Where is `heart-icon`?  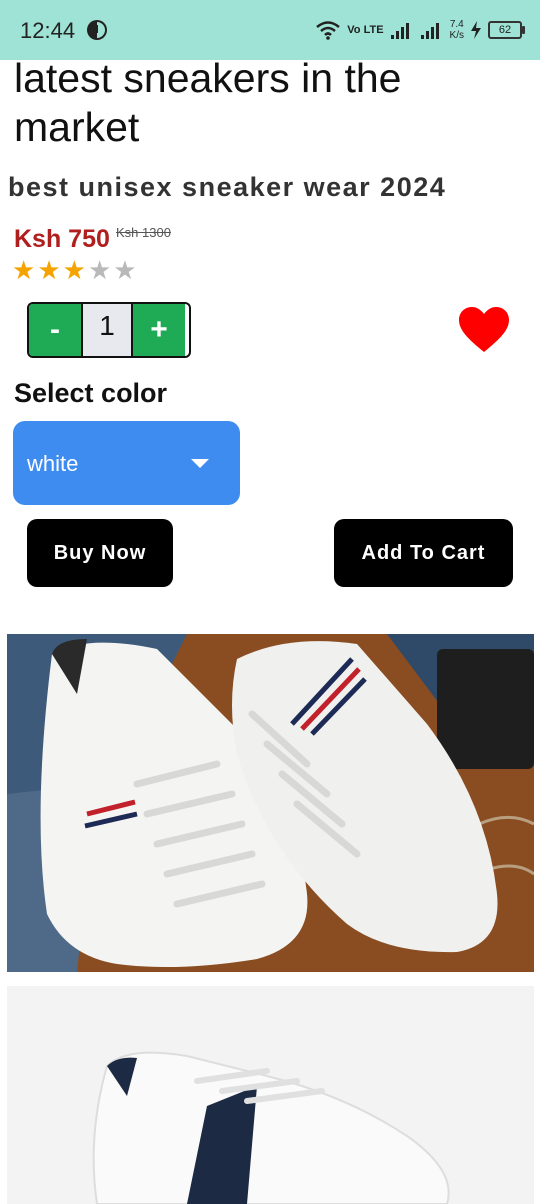
heart-icon is located at coordinates (484, 330).